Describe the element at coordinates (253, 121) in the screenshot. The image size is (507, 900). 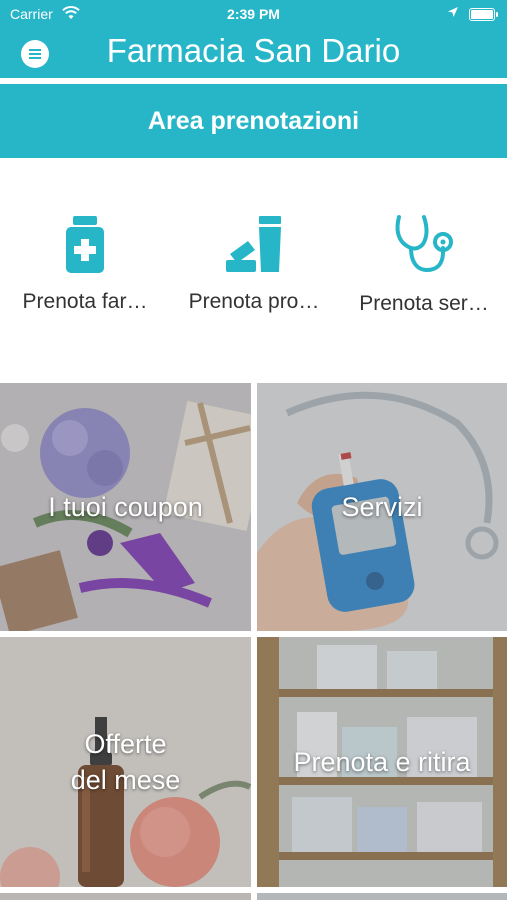
I see `section-header: Area prenotazioni` at that location.